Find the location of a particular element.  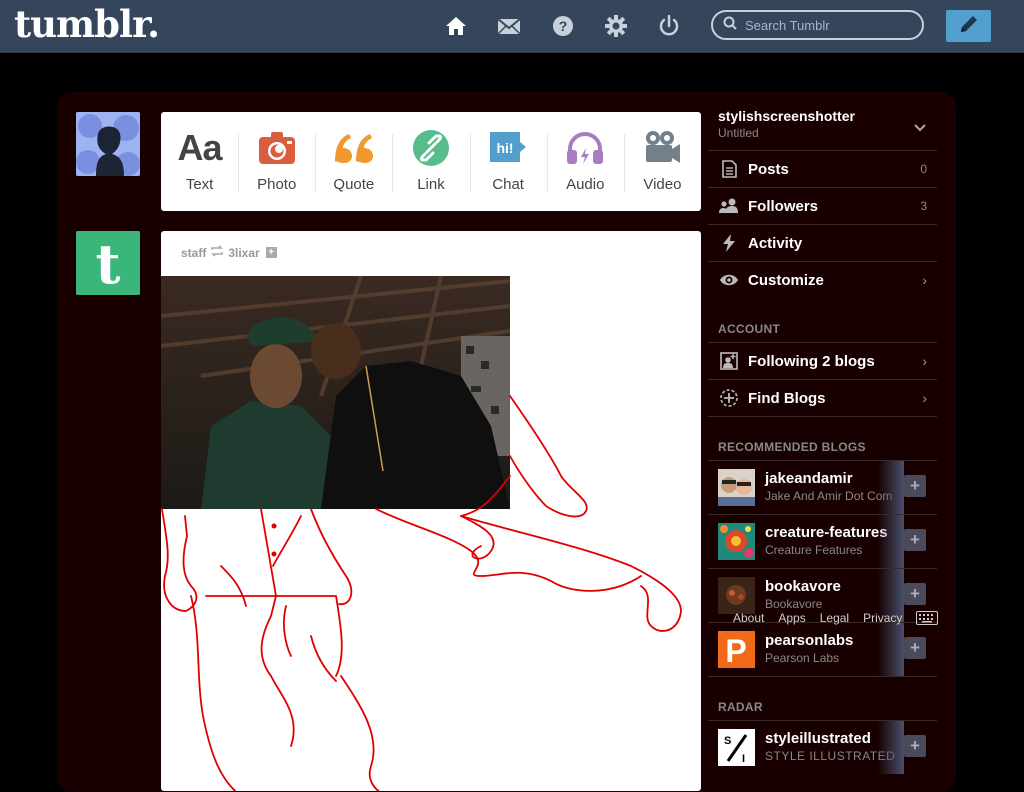

post-type-chat: hi! Chat is located at coordinates (508, 161).